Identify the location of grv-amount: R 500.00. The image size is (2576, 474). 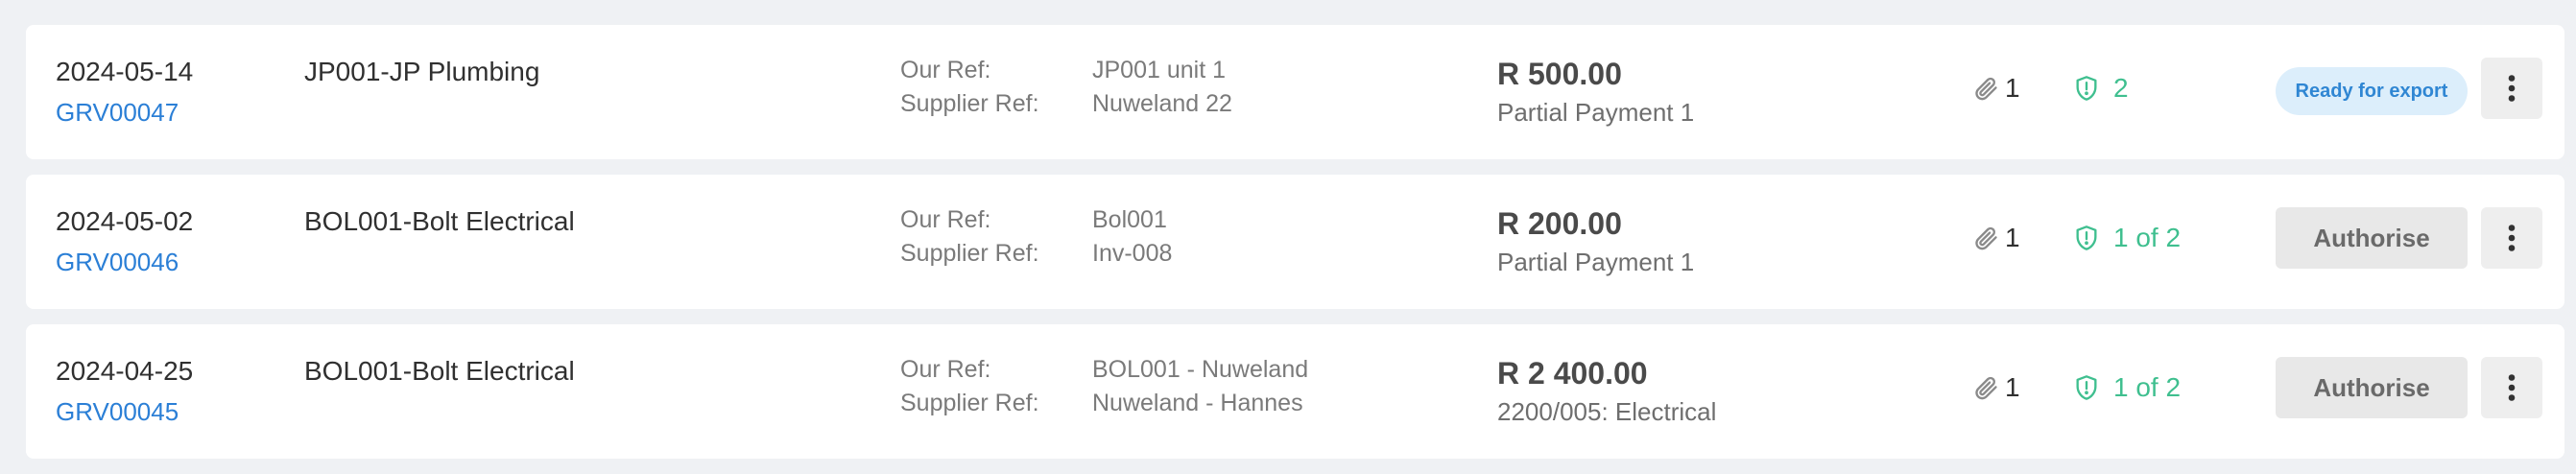
(1559, 74).